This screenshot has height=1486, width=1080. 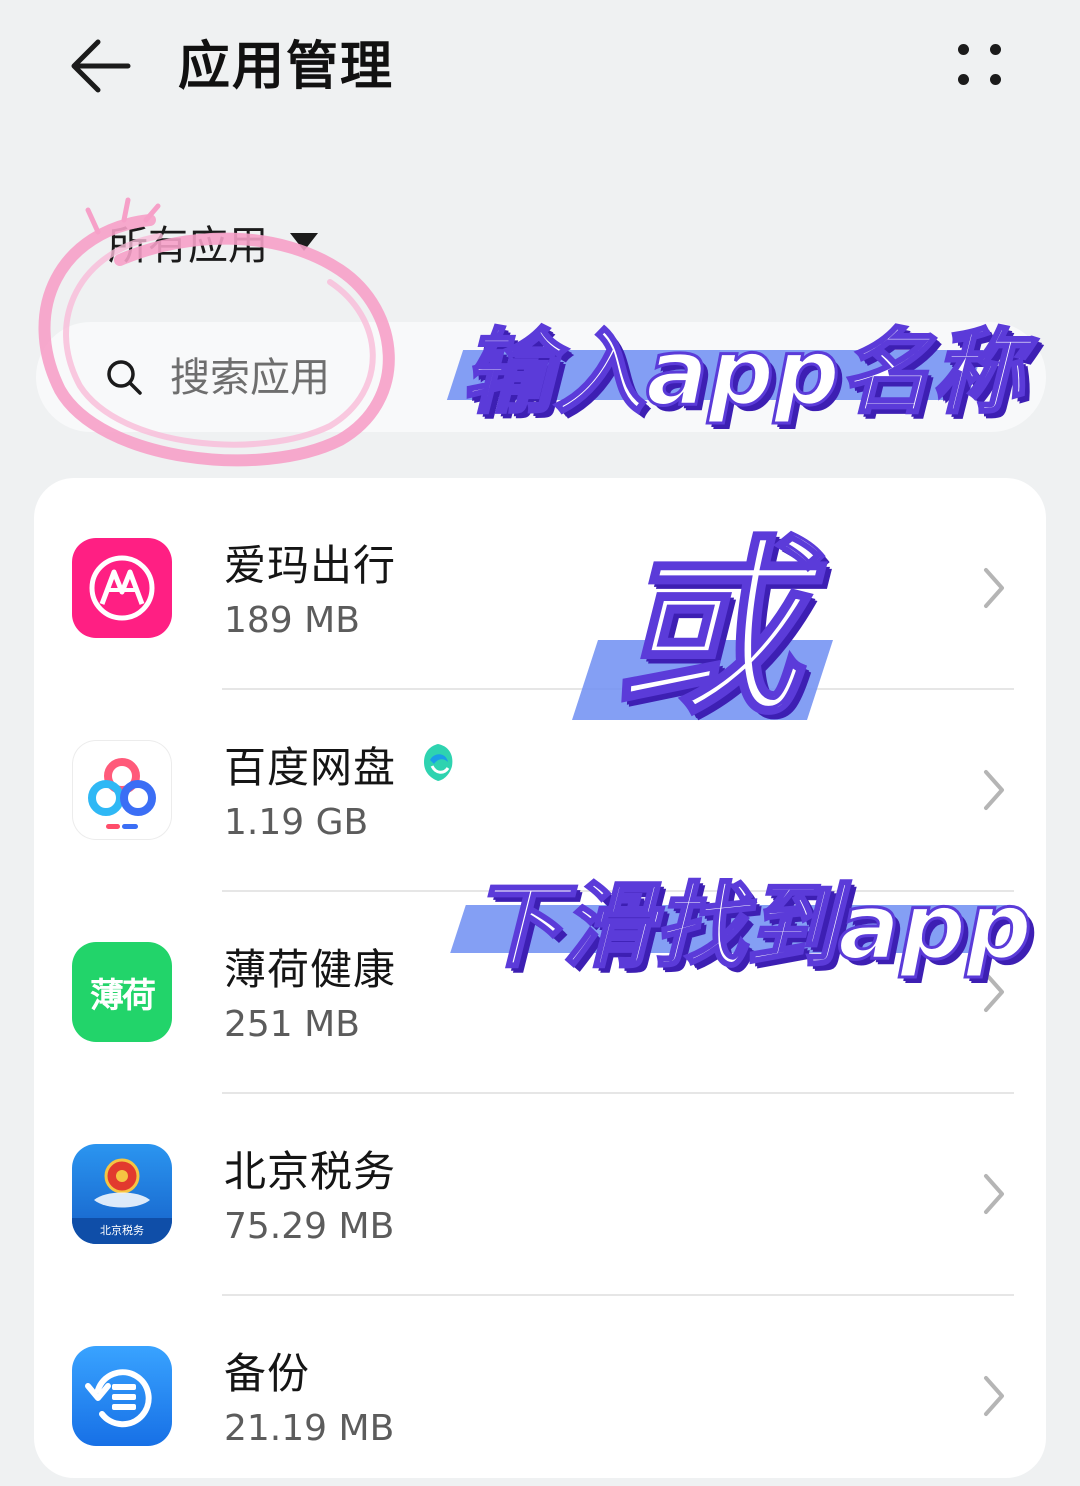 I want to click on back-arrow-icon, so click(x=101, y=66).